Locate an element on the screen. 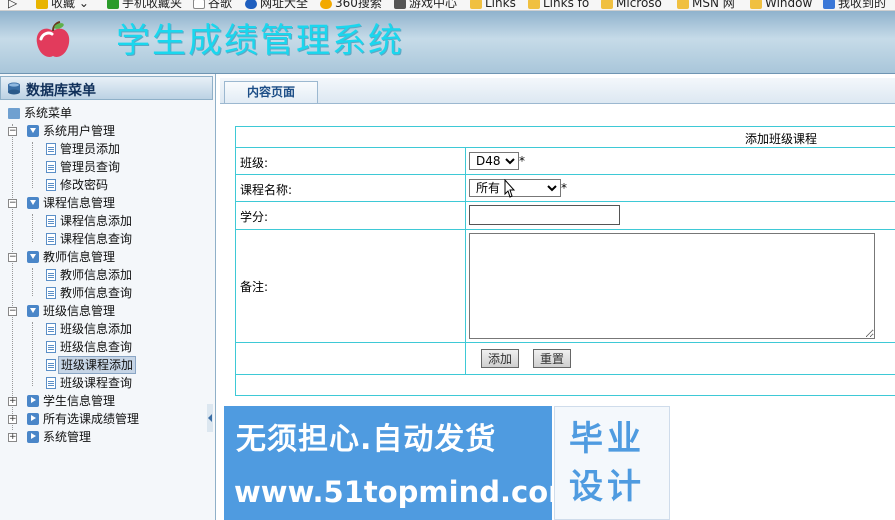  bookmark-games: 游戏中心 is located at coordinates (425, 5).